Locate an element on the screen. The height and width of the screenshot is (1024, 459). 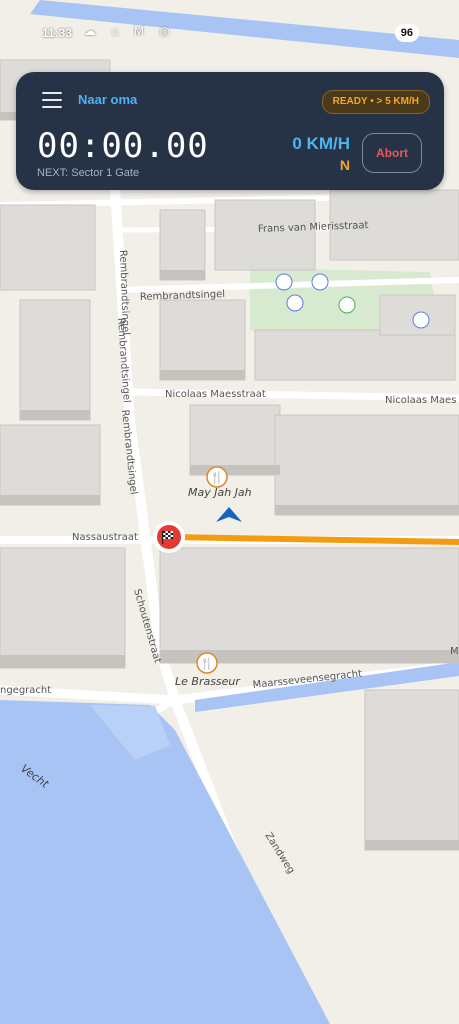
street-nassaustraat: Nassaustraat is located at coordinates (105, 537).